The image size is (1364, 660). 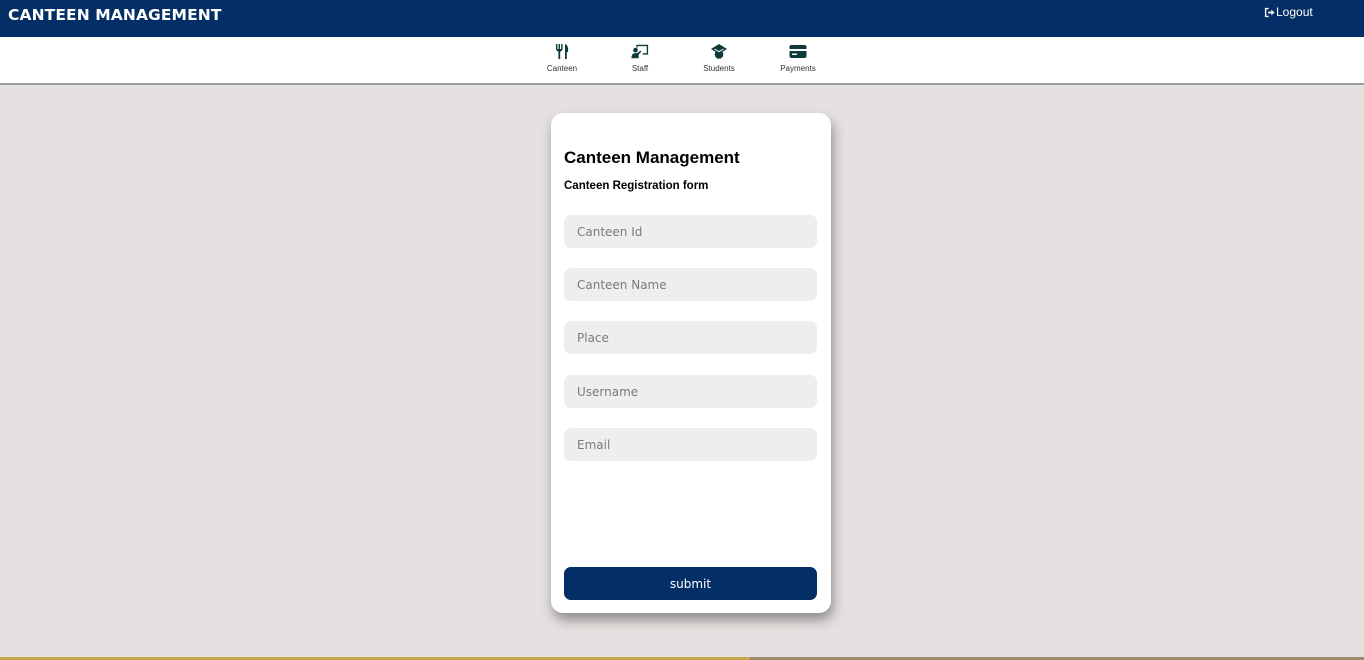 What do you see at coordinates (115, 15) in the screenshot?
I see `app-title: CANTEEN MANAGEMENT` at bounding box center [115, 15].